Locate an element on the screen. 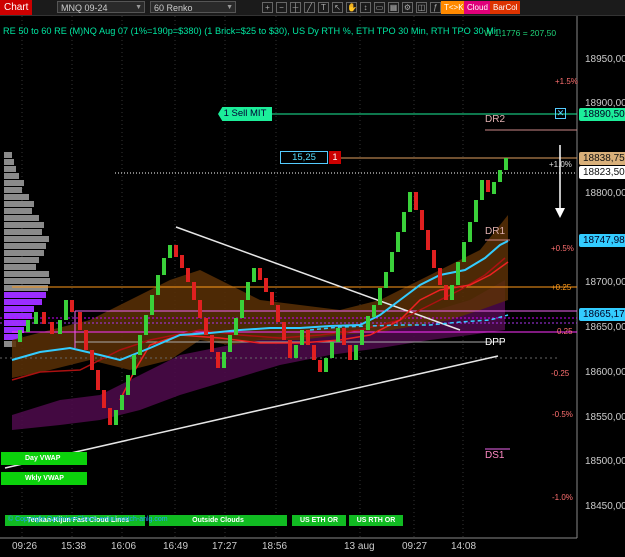 Image resolution: width=625 pixels, height=557 pixels. price-label: 18650,00 is located at coordinates (605, 327).